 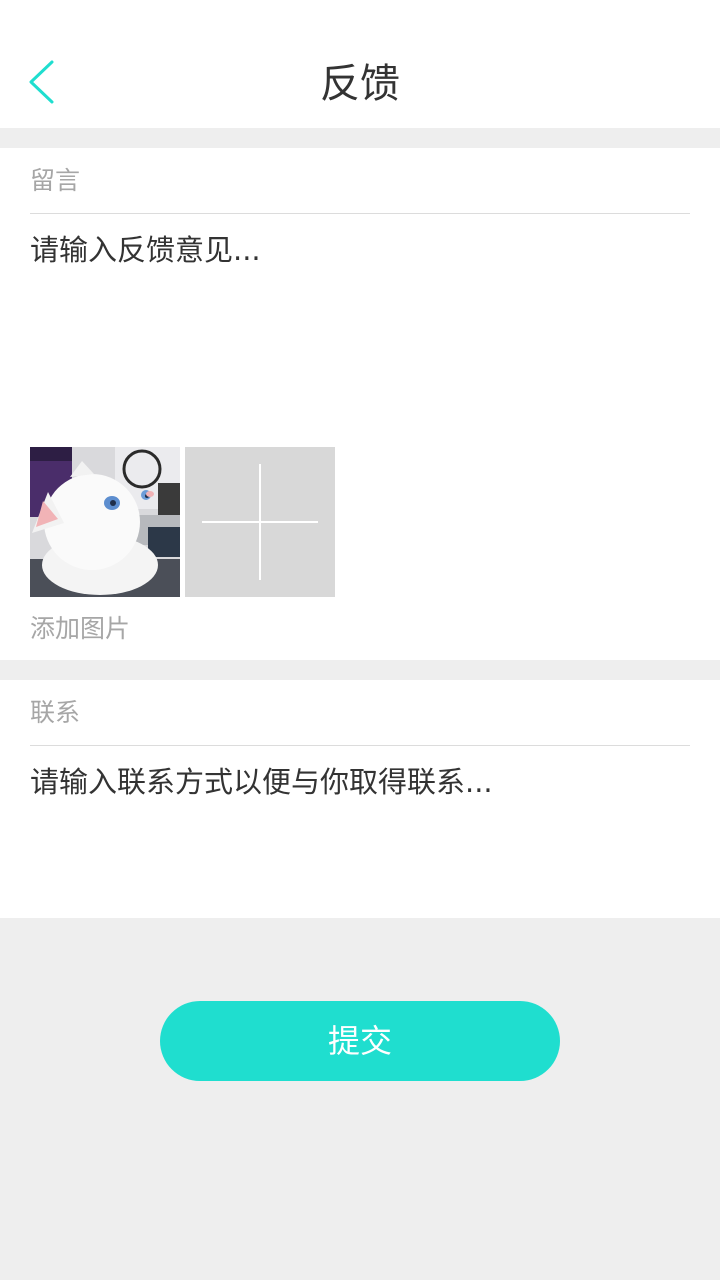 I want to click on add-photo-button, so click(x=260, y=522).